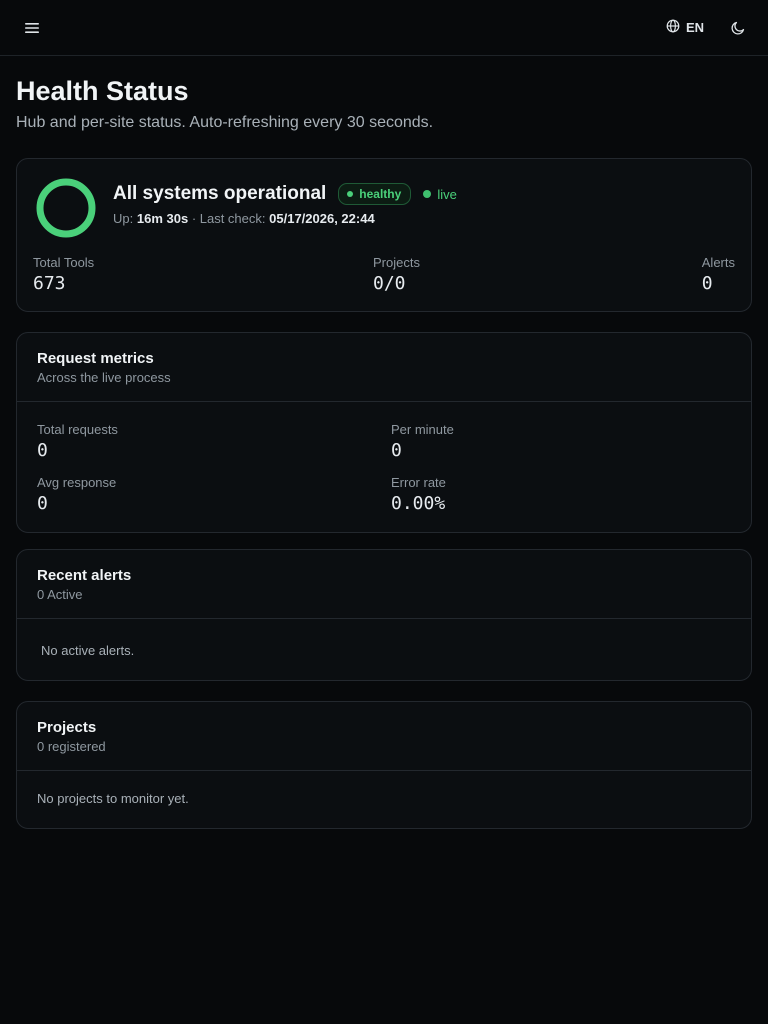 The width and height of the screenshot is (768, 1024). I want to click on stat-alerts: Alerts 0, so click(718, 274).